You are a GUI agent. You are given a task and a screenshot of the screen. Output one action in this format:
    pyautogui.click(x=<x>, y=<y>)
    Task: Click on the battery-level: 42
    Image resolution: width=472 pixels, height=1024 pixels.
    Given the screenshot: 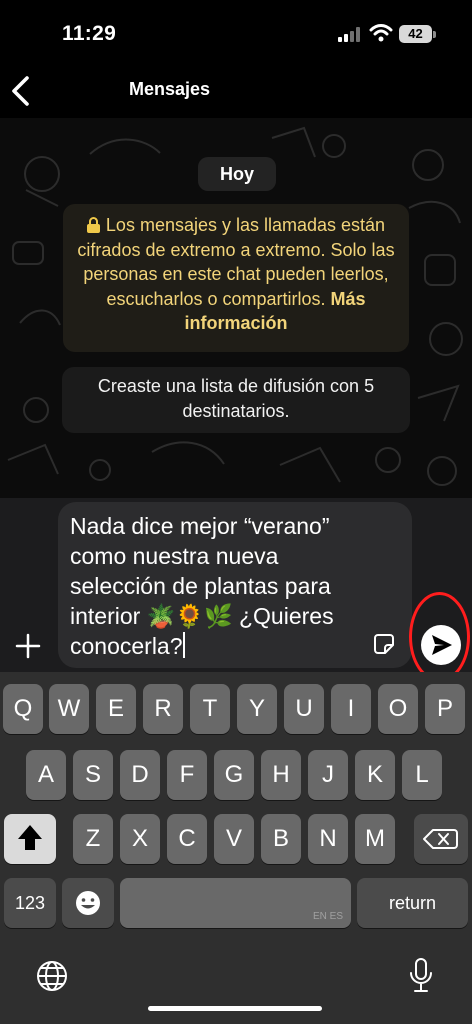 What is the action you would take?
    pyautogui.click(x=415, y=34)
    